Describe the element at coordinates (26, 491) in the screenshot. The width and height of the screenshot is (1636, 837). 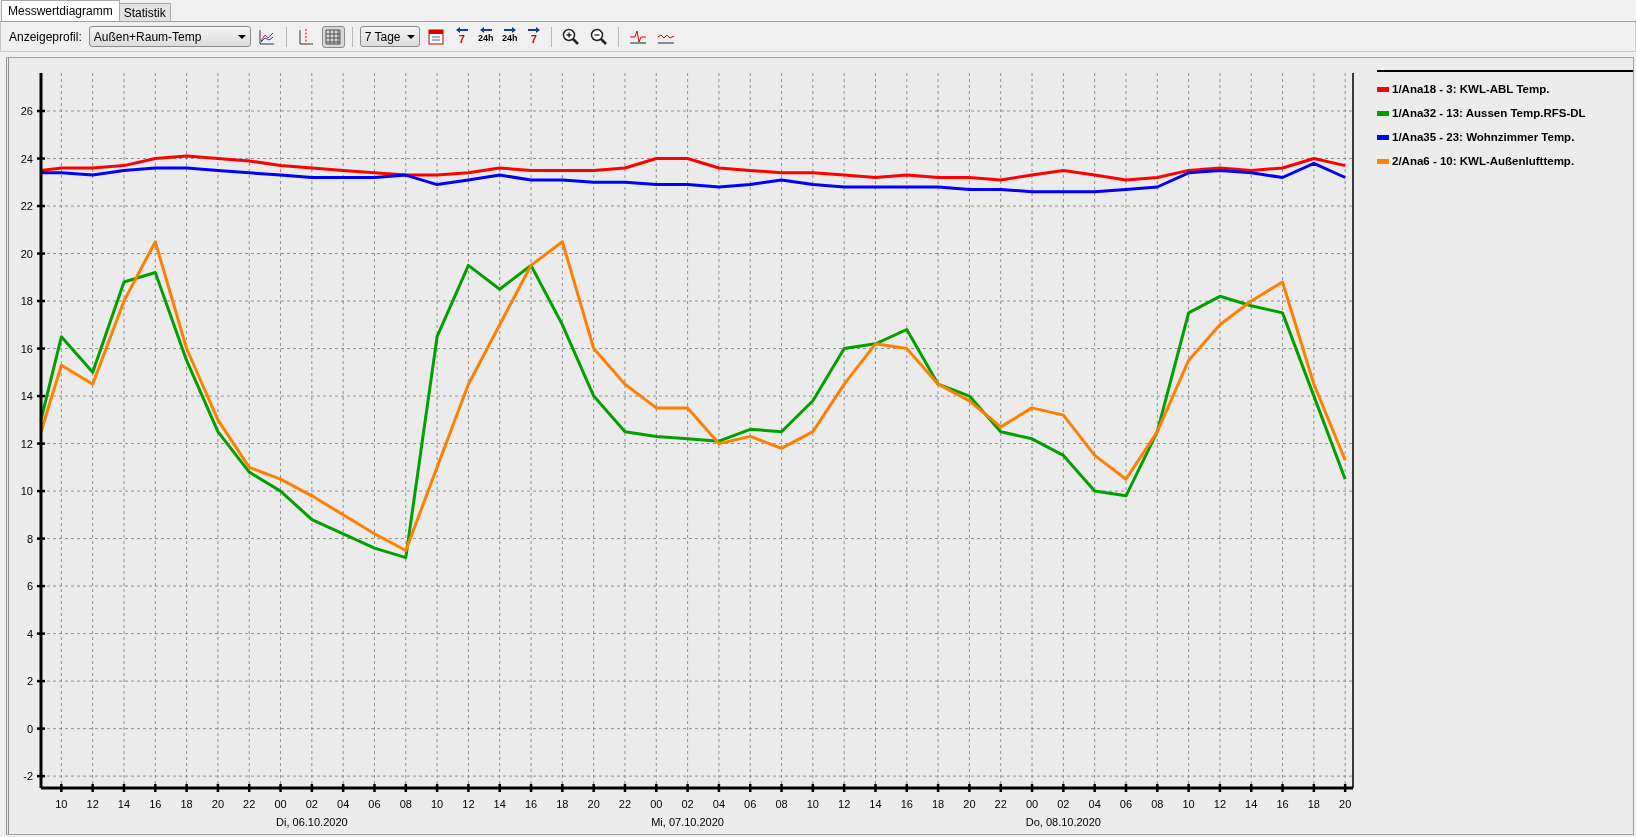
I see `y-tick-label: 10` at that location.